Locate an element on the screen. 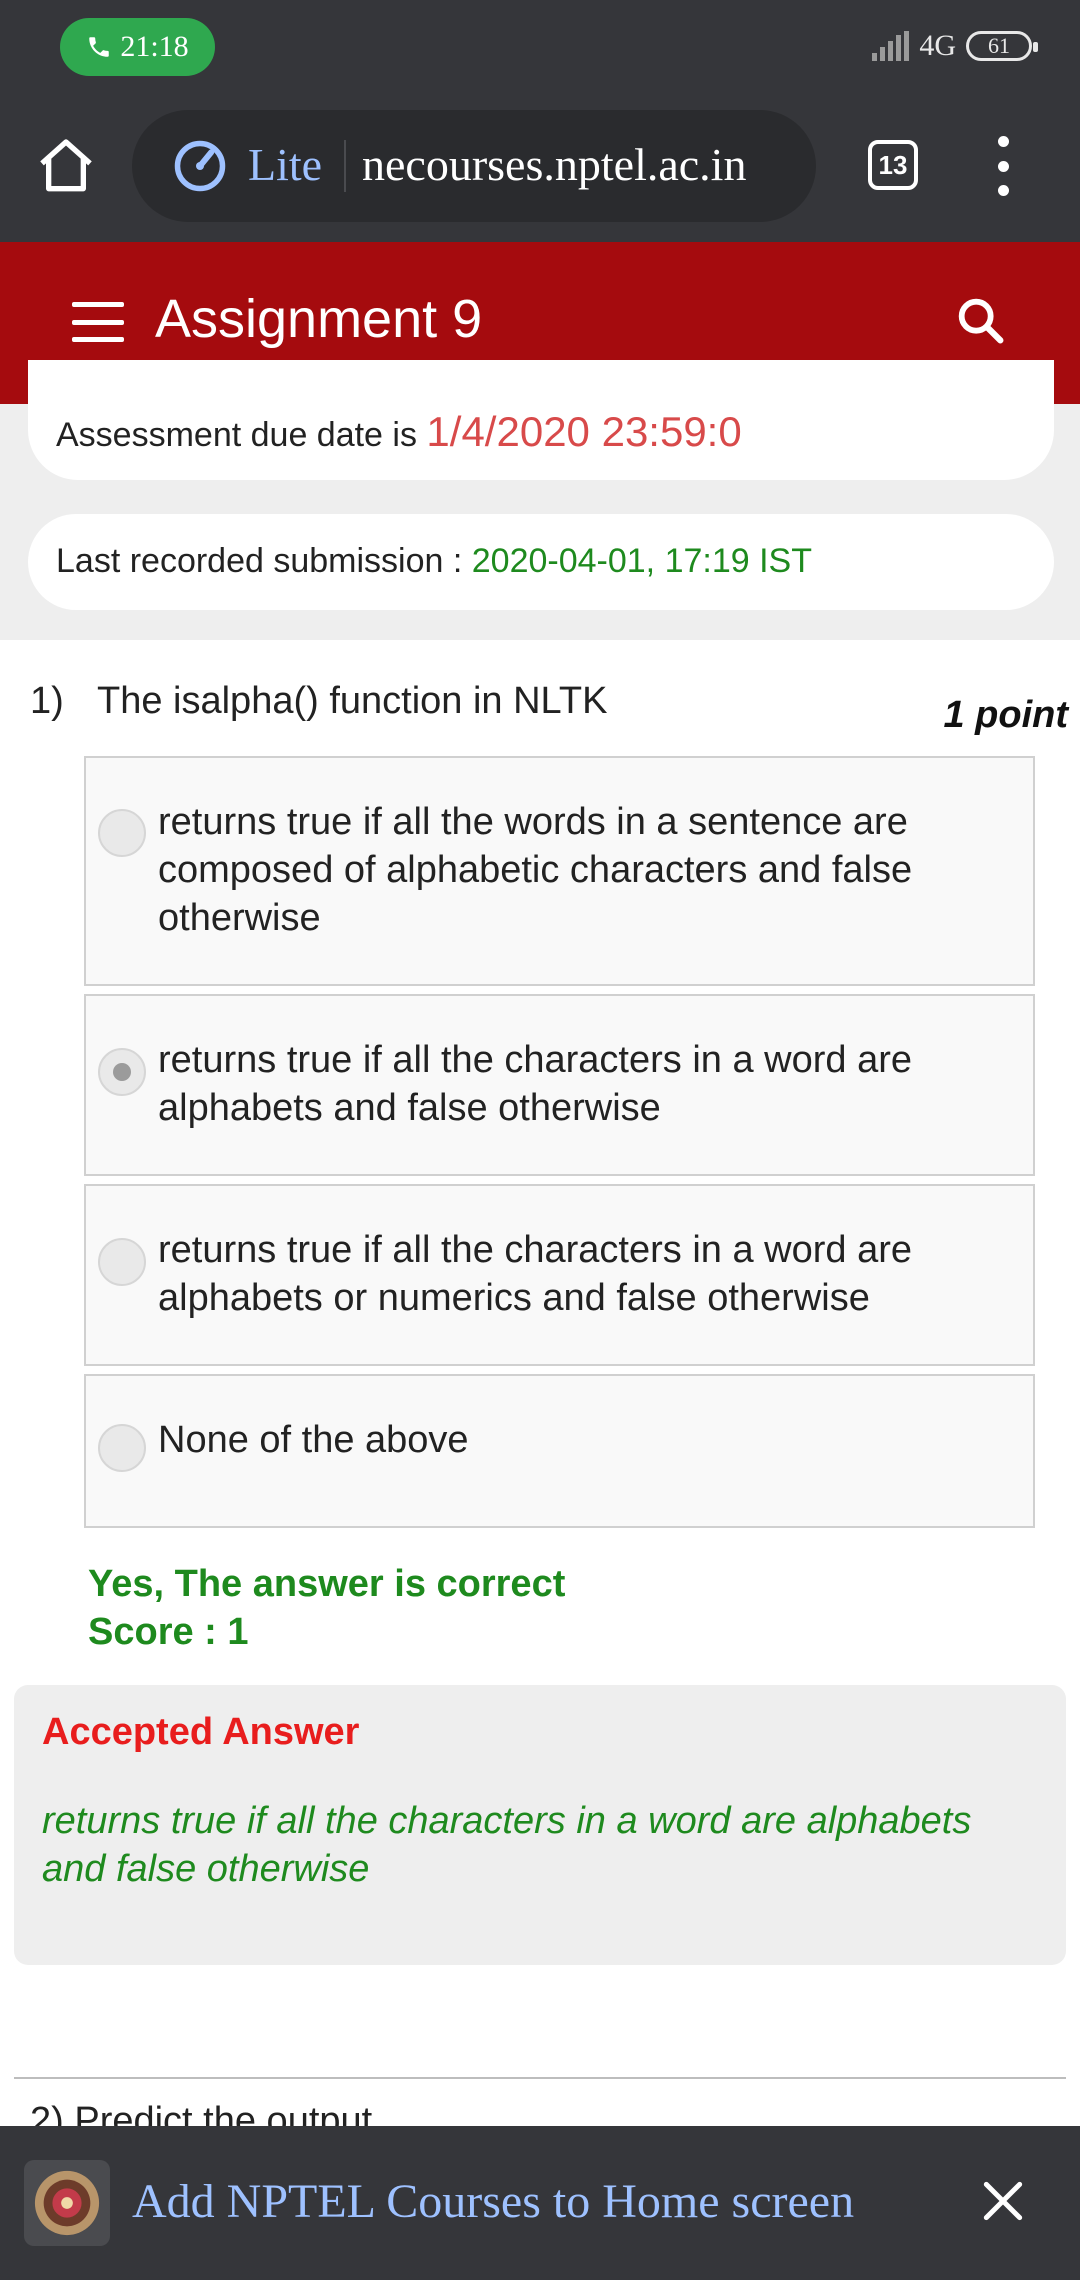 Image resolution: width=1080 pixels, height=2280 pixels. url-divider is located at coordinates (345, 166).